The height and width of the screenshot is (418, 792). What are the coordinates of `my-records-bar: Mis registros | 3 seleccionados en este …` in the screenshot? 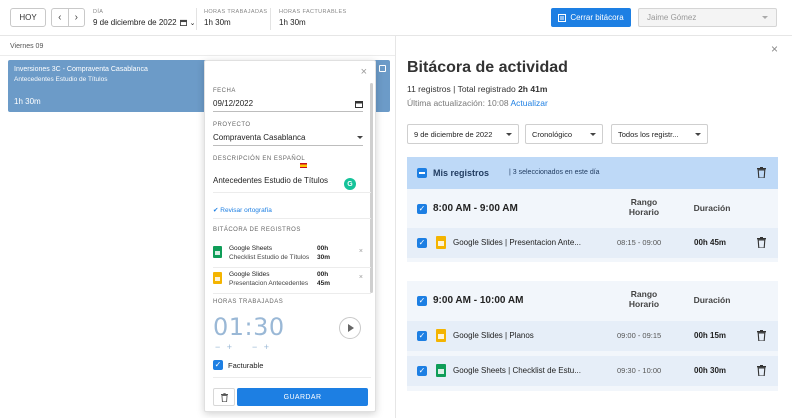 It's located at (592, 173).